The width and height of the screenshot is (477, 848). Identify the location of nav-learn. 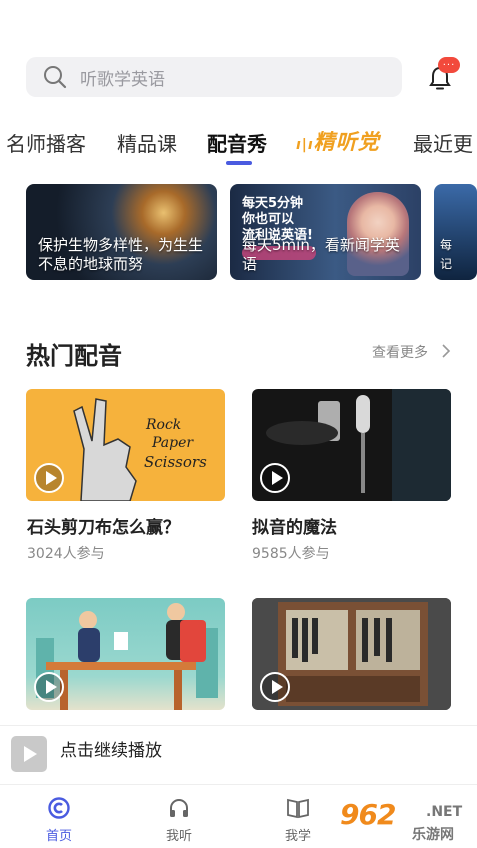
(298, 810).